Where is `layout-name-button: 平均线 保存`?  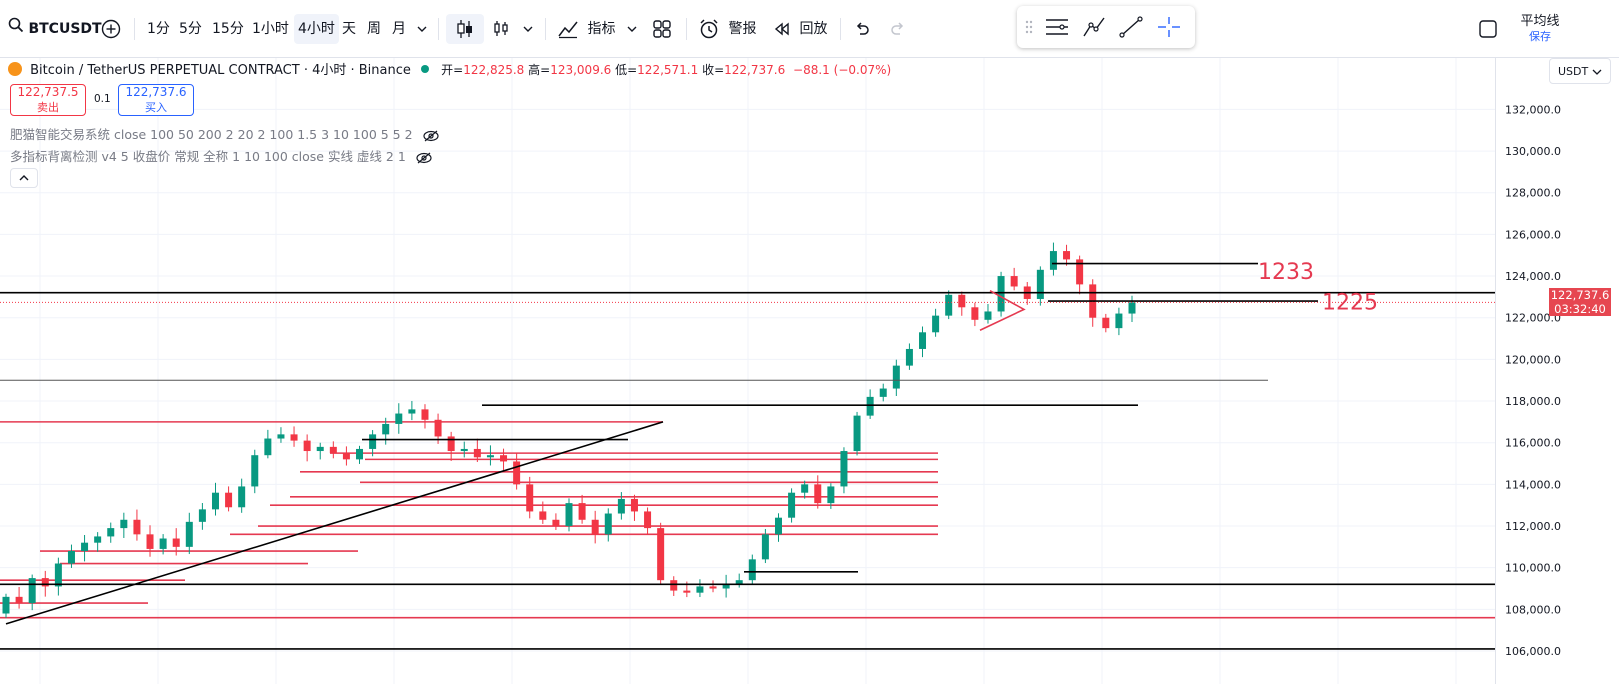
layout-name-button: 平均线 保存 is located at coordinates (1540, 29).